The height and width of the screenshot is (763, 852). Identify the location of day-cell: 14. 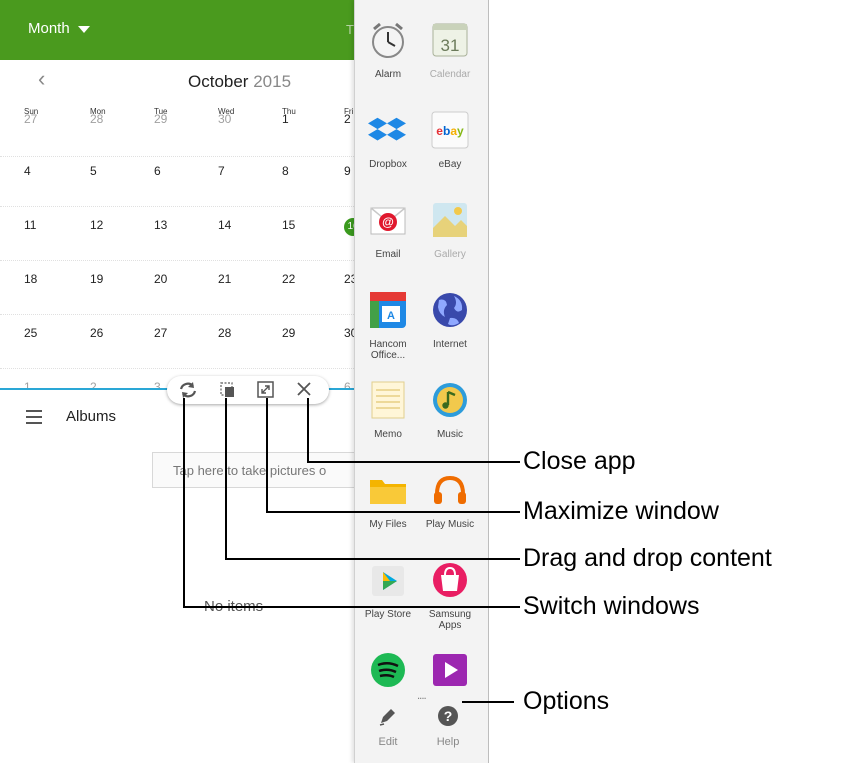
(250, 237).